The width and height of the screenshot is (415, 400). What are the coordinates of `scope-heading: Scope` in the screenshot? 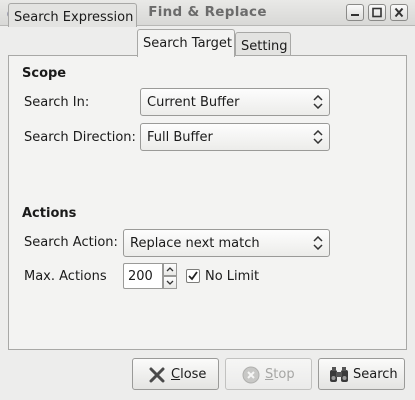 It's located at (44, 73).